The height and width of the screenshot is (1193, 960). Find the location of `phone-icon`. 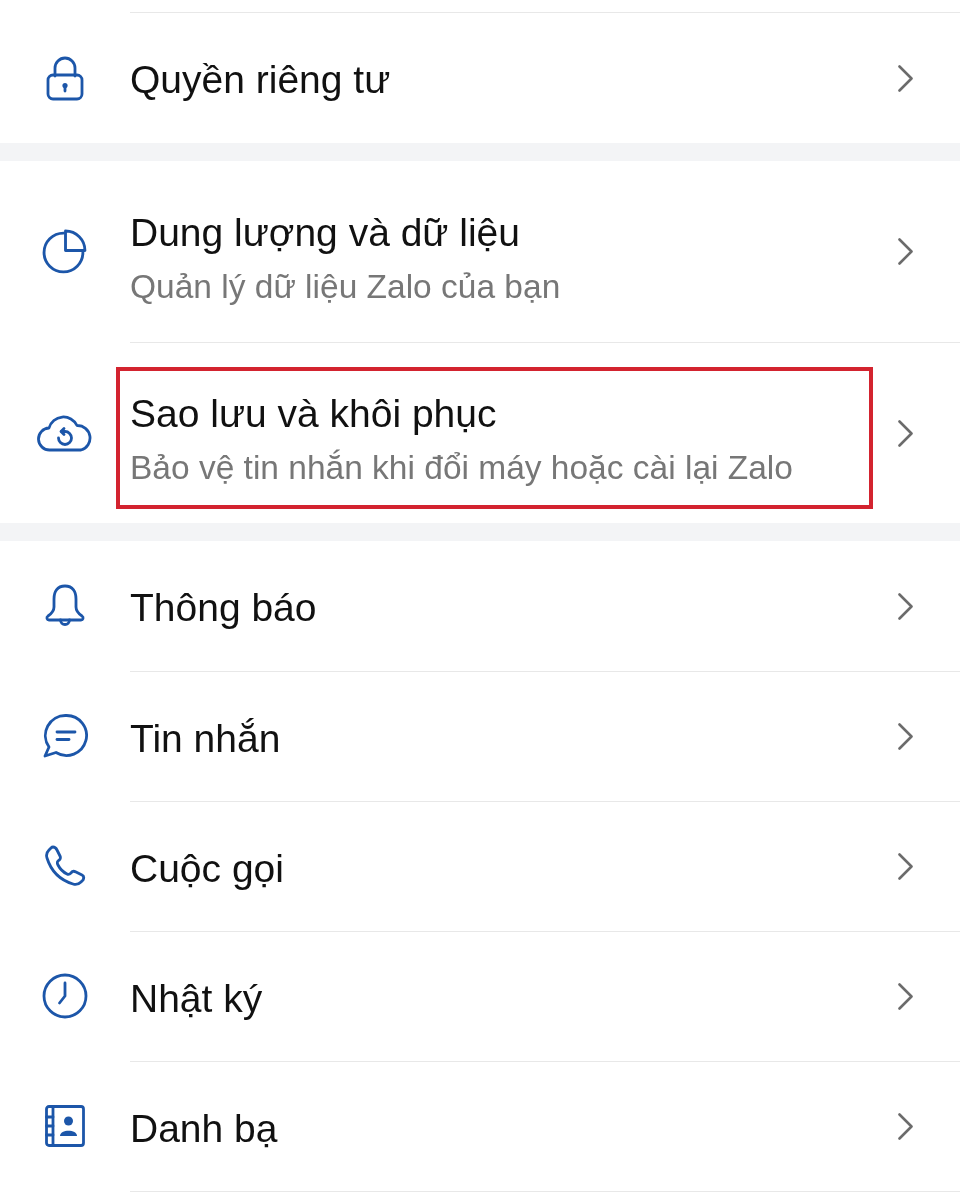

phone-icon is located at coordinates (64, 866).